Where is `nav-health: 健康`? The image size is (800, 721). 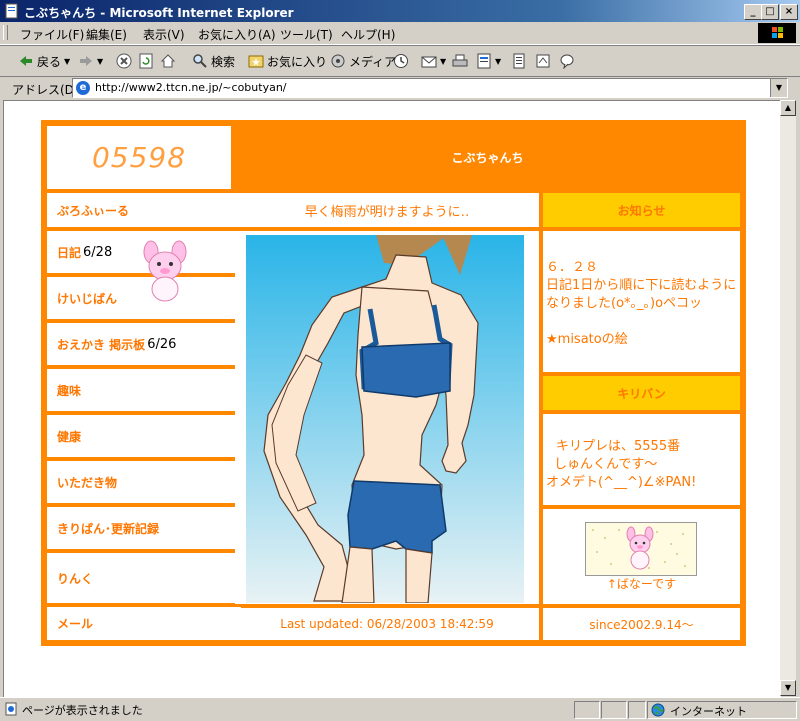 nav-health: 健康 is located at coordinates (144, 436).